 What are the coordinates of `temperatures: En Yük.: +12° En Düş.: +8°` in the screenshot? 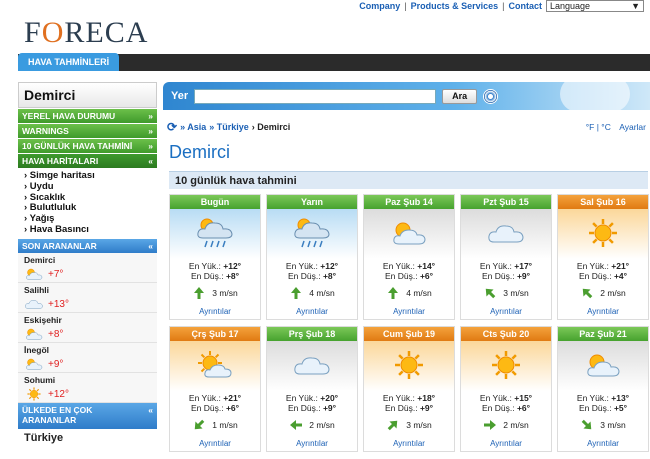 It's located at (312, 271).